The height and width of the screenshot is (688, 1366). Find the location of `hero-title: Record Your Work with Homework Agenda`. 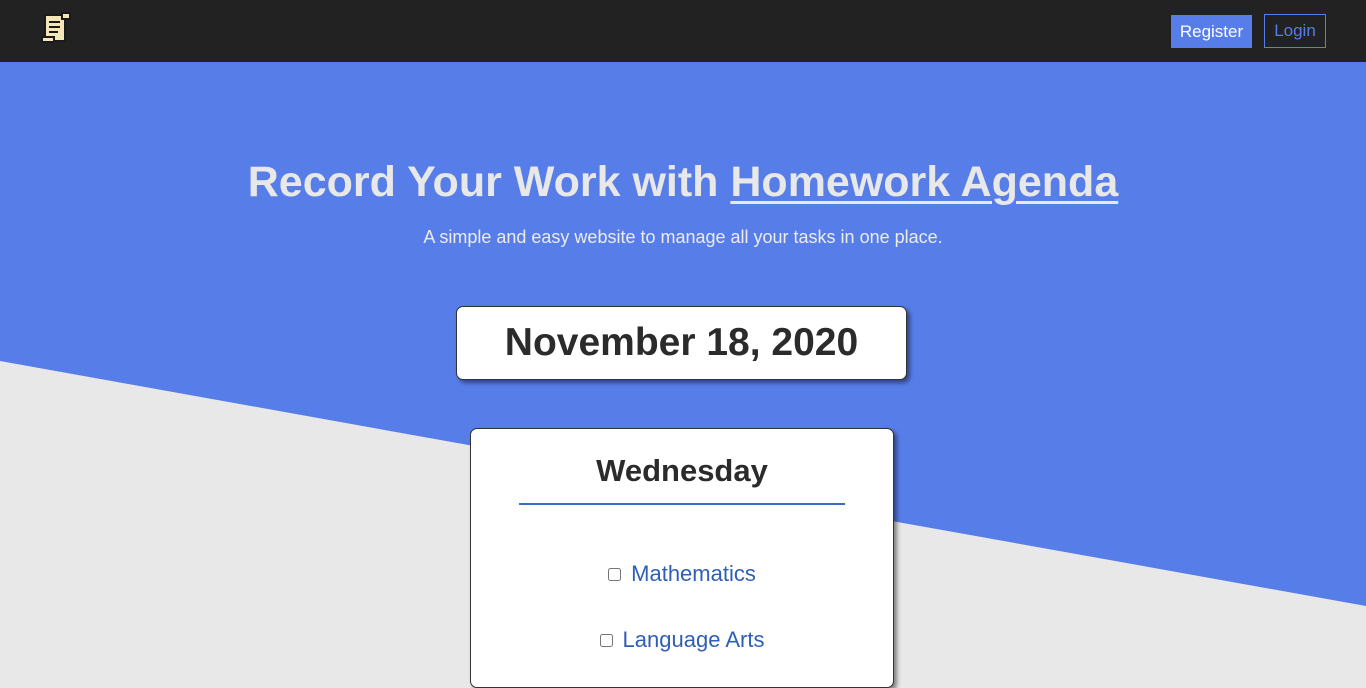

hero-title: Record Your Work with Homework Agenda is located at coordinates (683, 182).